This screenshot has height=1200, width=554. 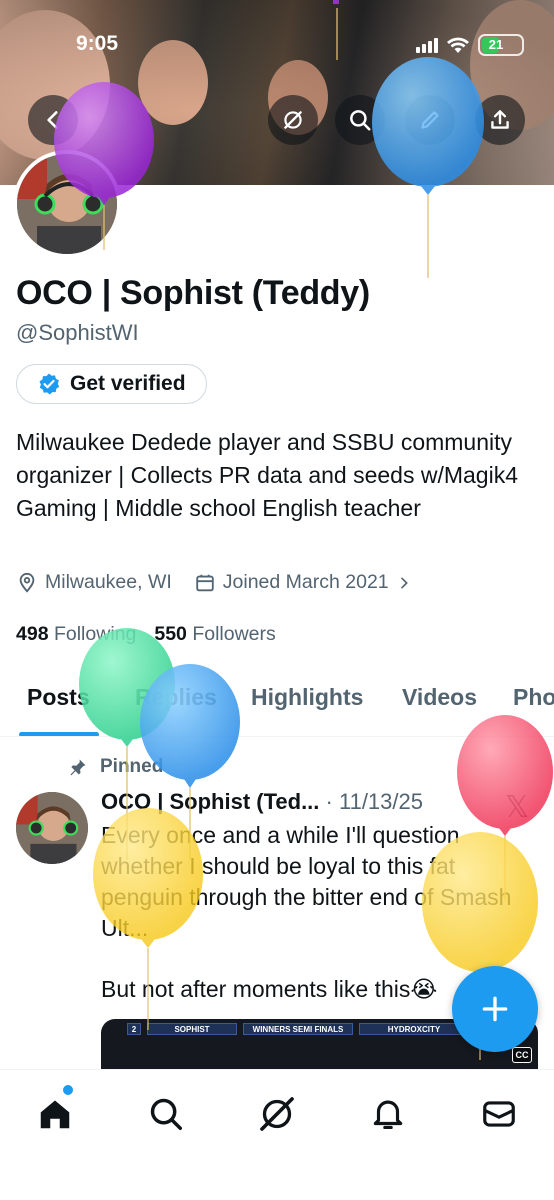 I want to click on bottom-navigation, so click(x=277, y=1134).